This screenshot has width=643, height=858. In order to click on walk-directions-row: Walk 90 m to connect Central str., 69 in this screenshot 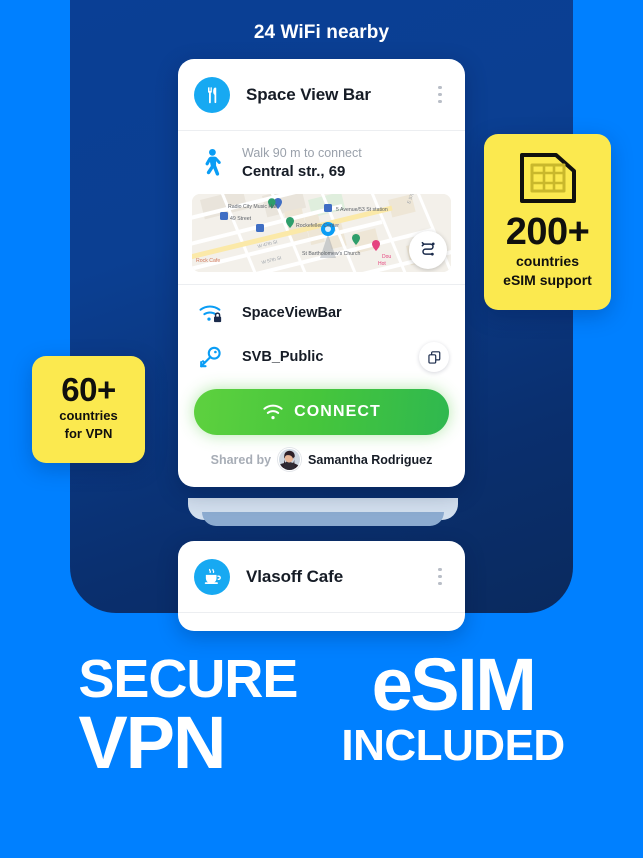, I will do `click(321, 161)`.